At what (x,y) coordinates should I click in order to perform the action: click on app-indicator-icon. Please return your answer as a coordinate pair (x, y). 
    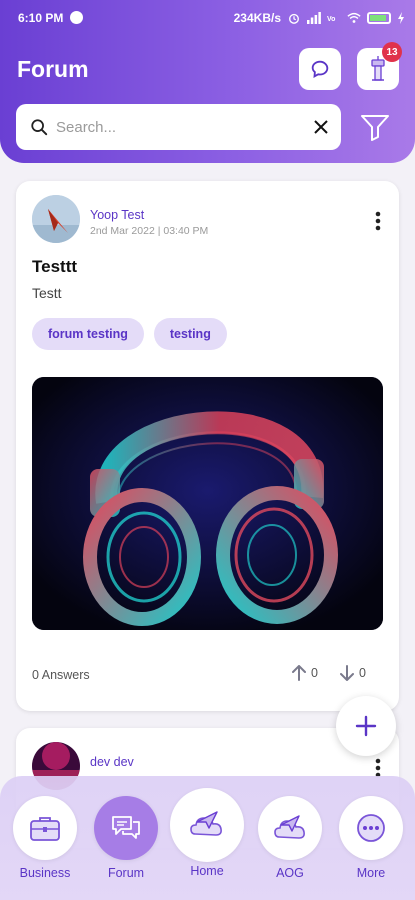
    Looking at the image, I should click on (76, 17).